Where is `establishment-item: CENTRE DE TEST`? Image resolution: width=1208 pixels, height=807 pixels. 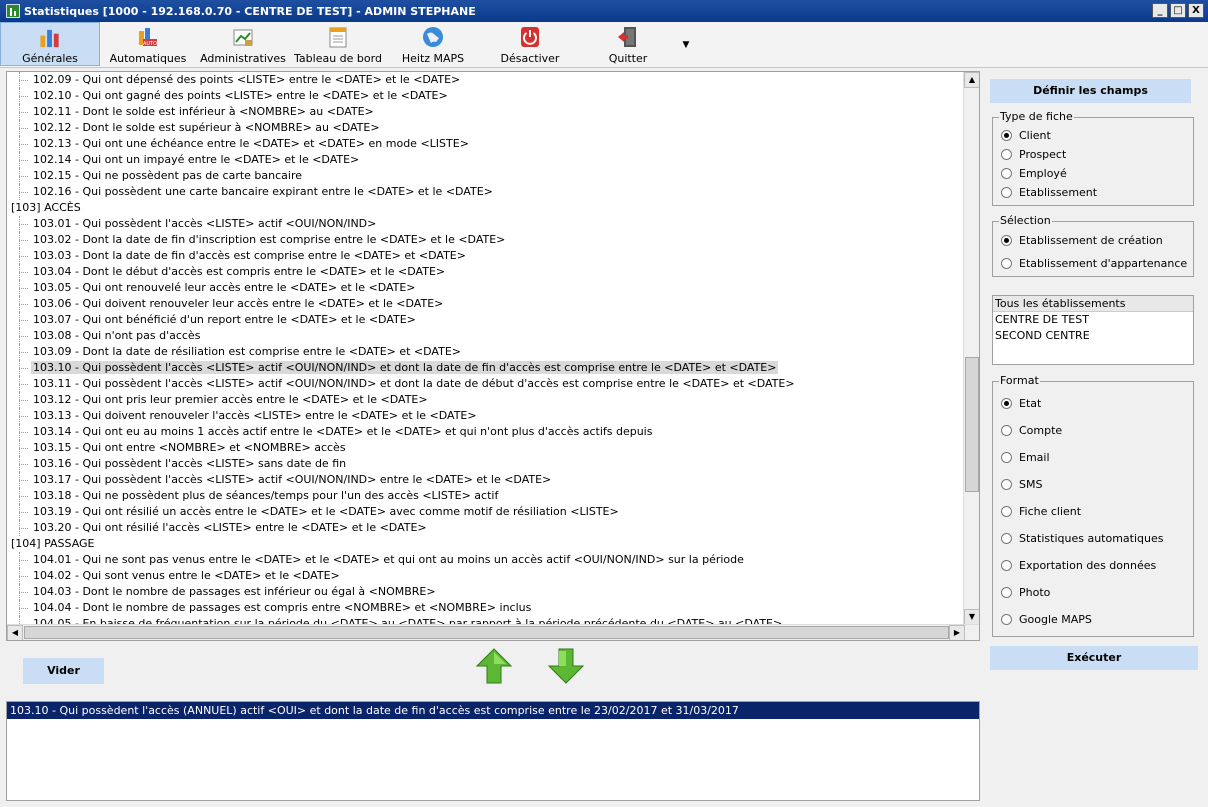 establishment-item: CENTRE DE TEST is located at coordinates (1093, 320).